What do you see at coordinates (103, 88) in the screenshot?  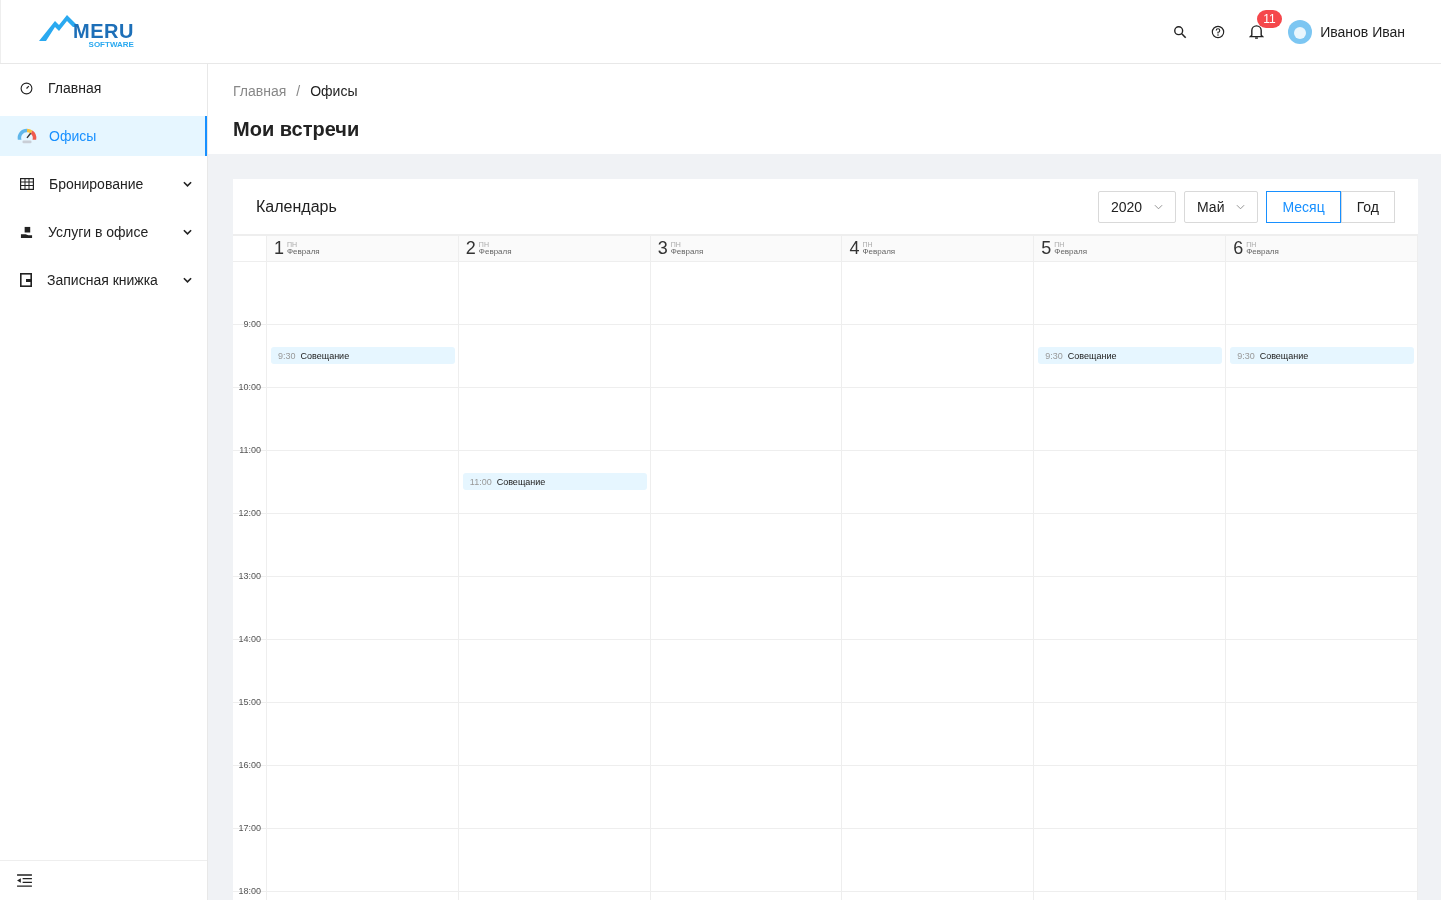 I see `sidebar-item: Главная` at bounding box center [103, 88].